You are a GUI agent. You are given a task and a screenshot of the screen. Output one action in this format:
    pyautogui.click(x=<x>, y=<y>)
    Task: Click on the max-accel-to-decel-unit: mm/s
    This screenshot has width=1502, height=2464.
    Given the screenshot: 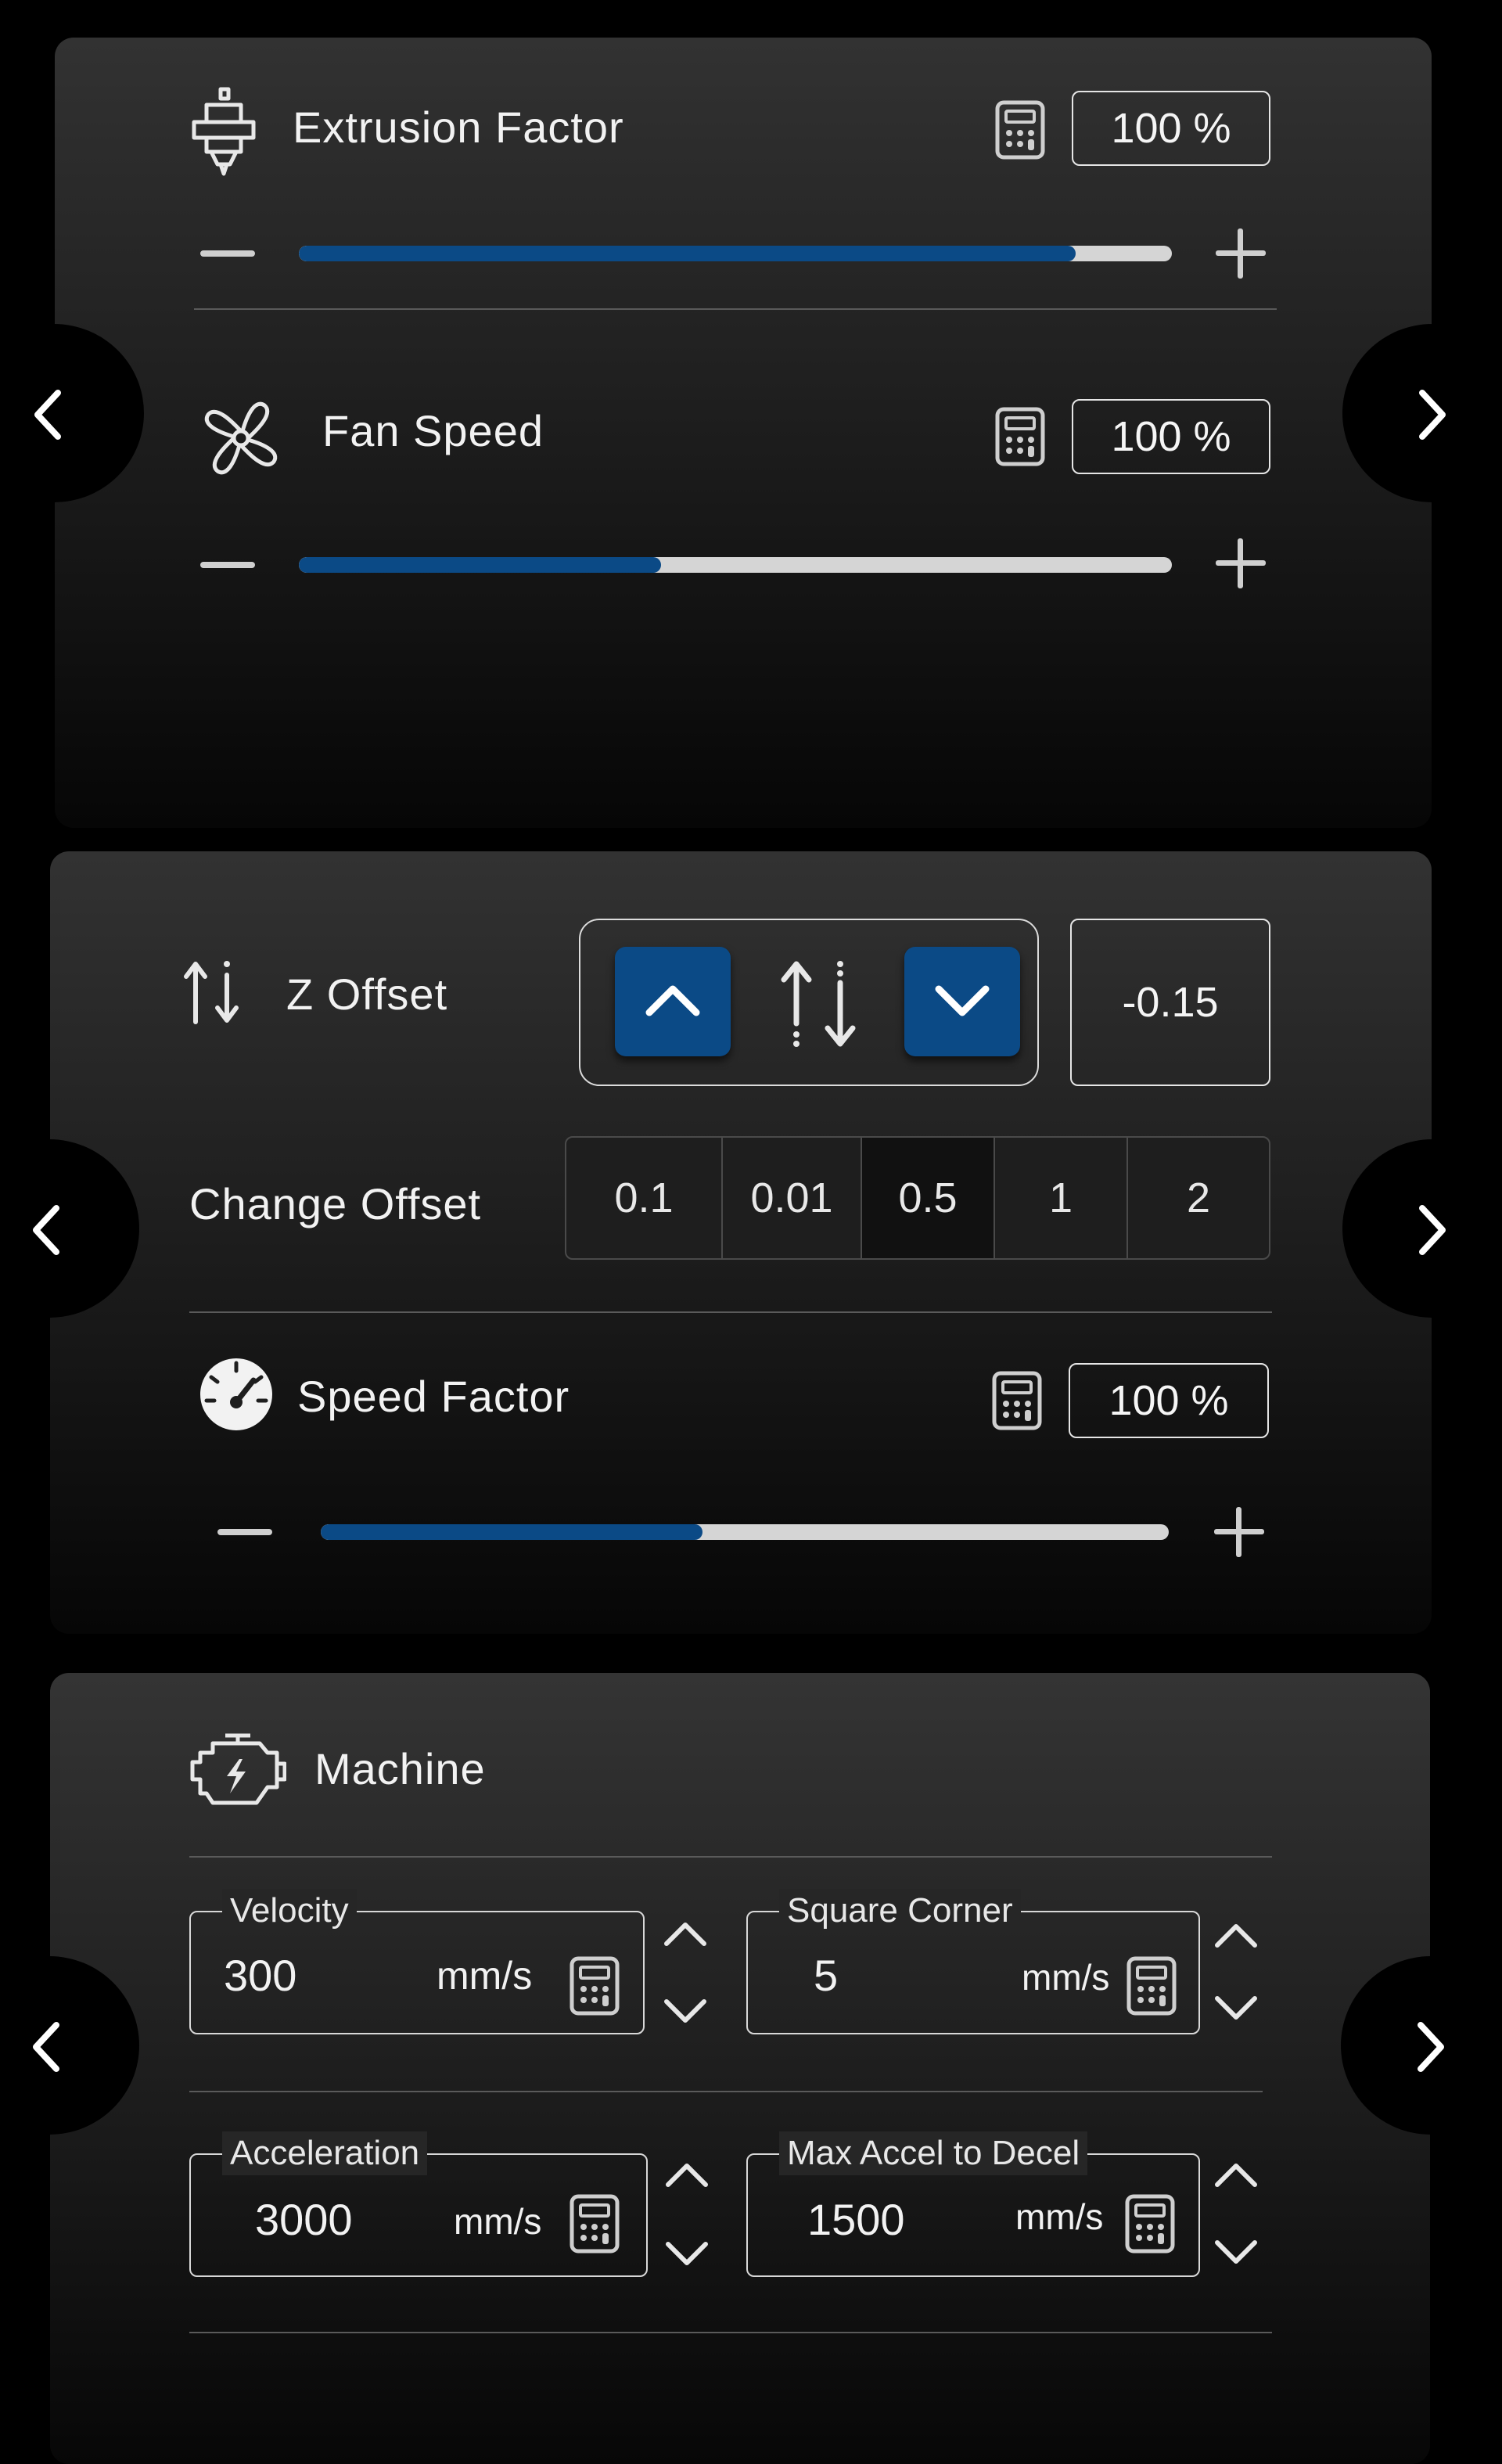 What is the action you would take?
    pyautogui.click(x=1059, y=2216)
    